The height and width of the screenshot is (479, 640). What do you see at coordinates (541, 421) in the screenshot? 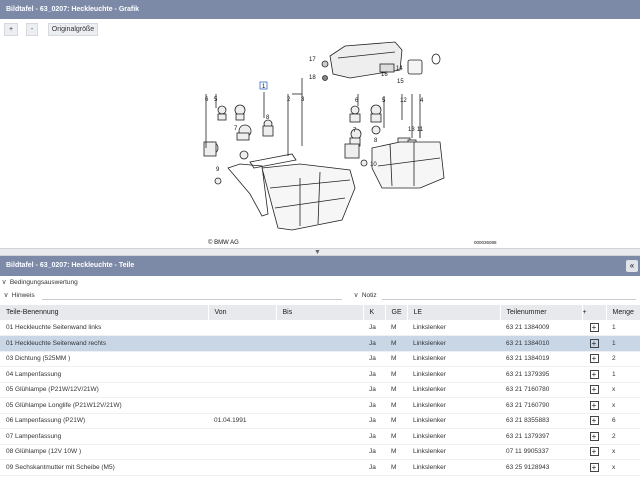
I see `cell-nr: 63 21 8355883` at bounding box center [541, 421].